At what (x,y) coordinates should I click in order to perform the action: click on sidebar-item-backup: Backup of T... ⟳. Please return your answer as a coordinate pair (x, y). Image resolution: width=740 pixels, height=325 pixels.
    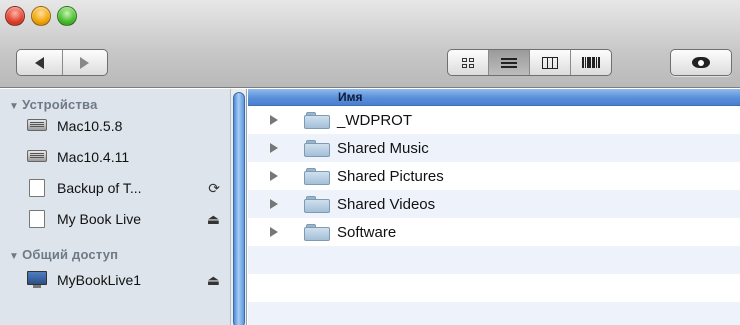
    Looking at the image, I should click on (122, 188).